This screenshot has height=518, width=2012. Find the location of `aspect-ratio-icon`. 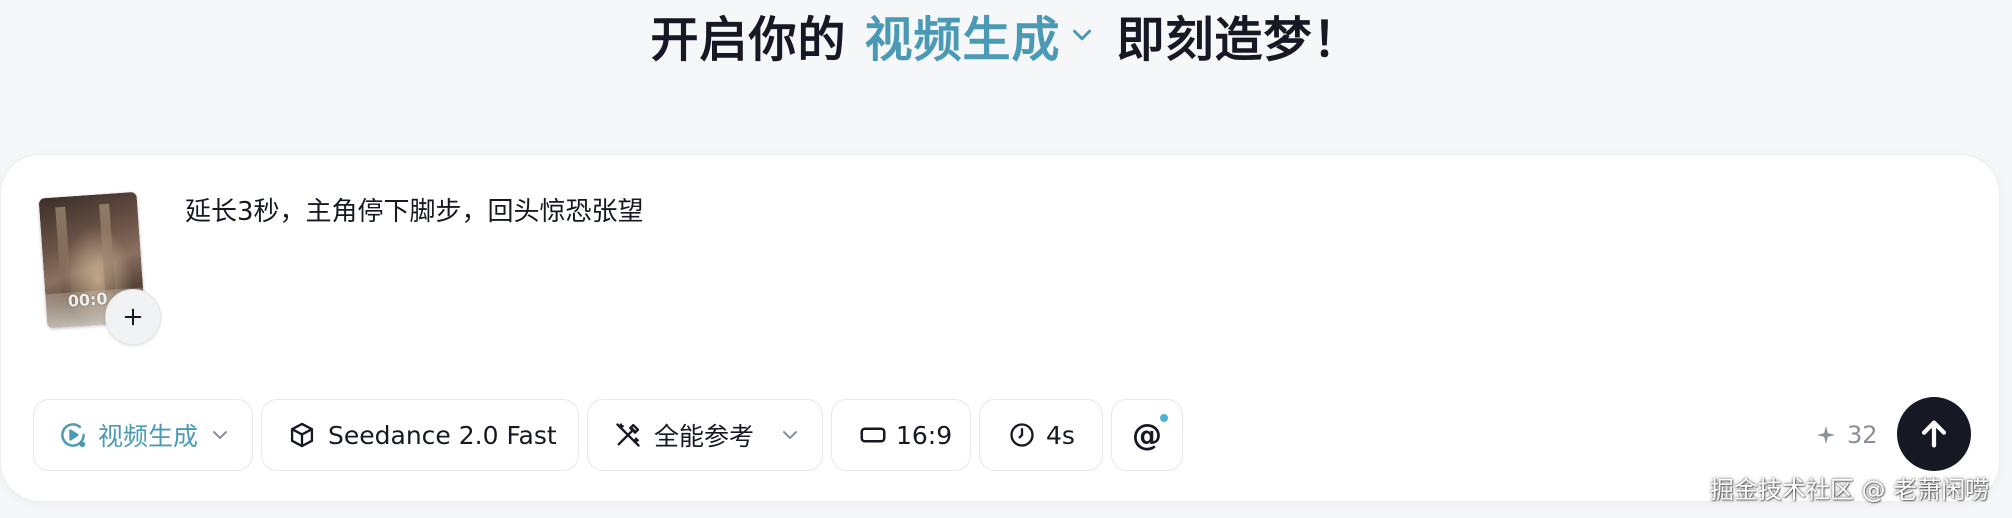

aspect-ratio-icon is located at coordinates (873, 435).